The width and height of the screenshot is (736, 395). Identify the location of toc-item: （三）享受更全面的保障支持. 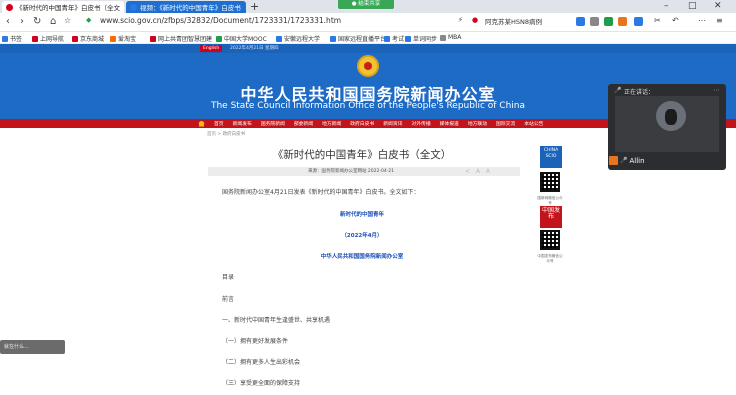
(261, 383).